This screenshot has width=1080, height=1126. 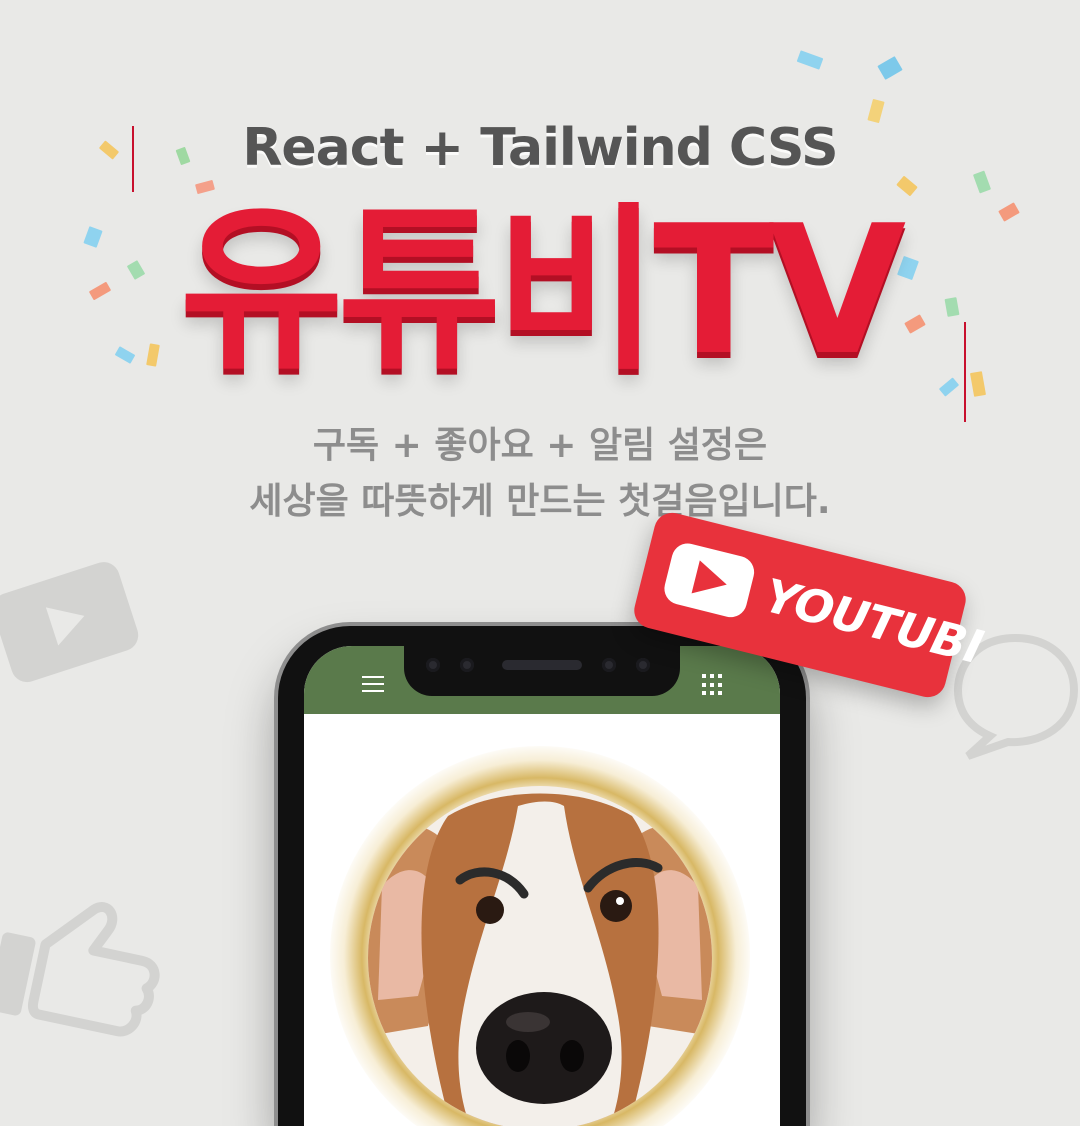 I want to click on thumbs-up-icon, so click(x=92, y=965).